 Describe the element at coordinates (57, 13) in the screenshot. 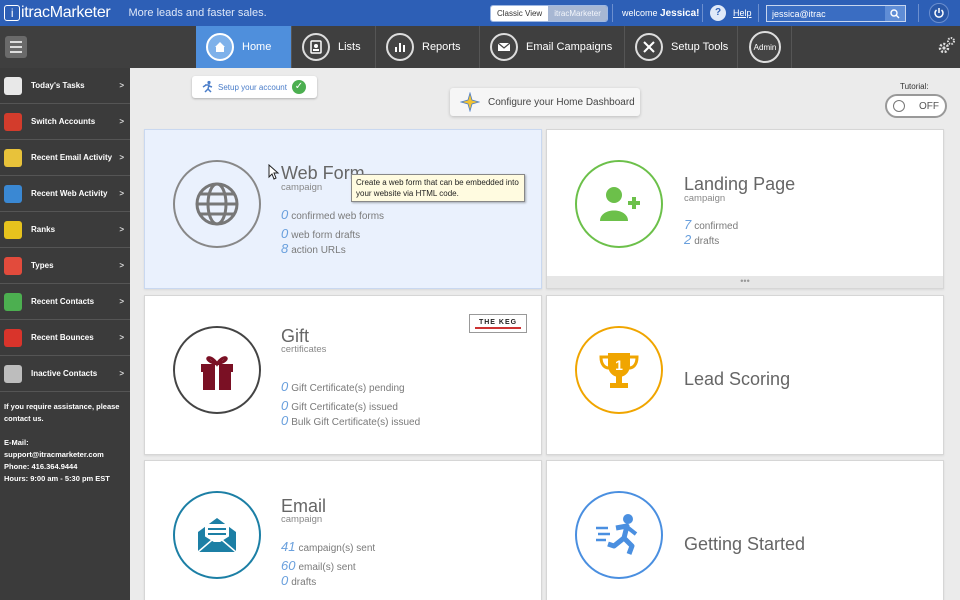

I see `brand-logo: i itracMarketer` at that location.